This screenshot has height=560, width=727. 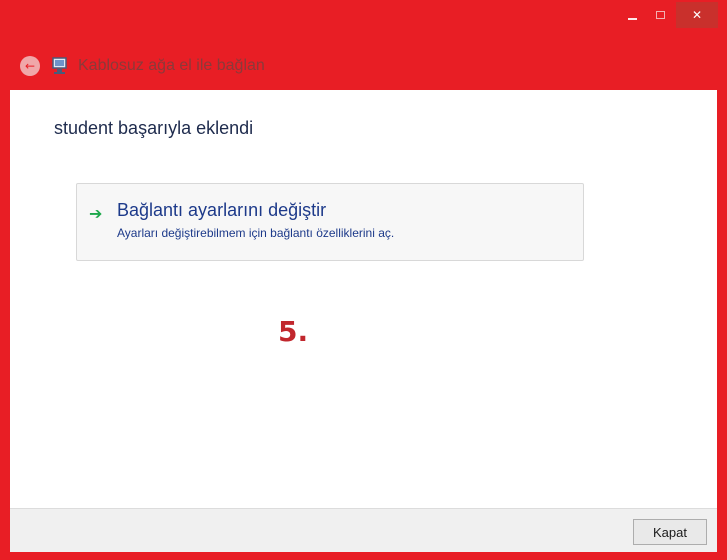 I want to click on maximize-icon, so click(x=660, y=15).